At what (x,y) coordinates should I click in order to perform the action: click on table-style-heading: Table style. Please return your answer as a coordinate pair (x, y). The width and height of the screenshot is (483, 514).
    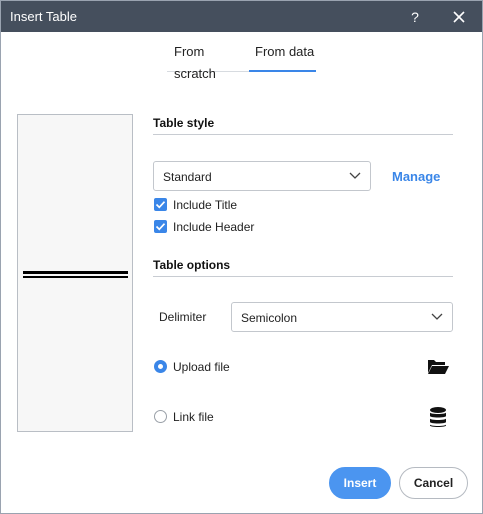
    Looking at the image, I should click on (184, 123).